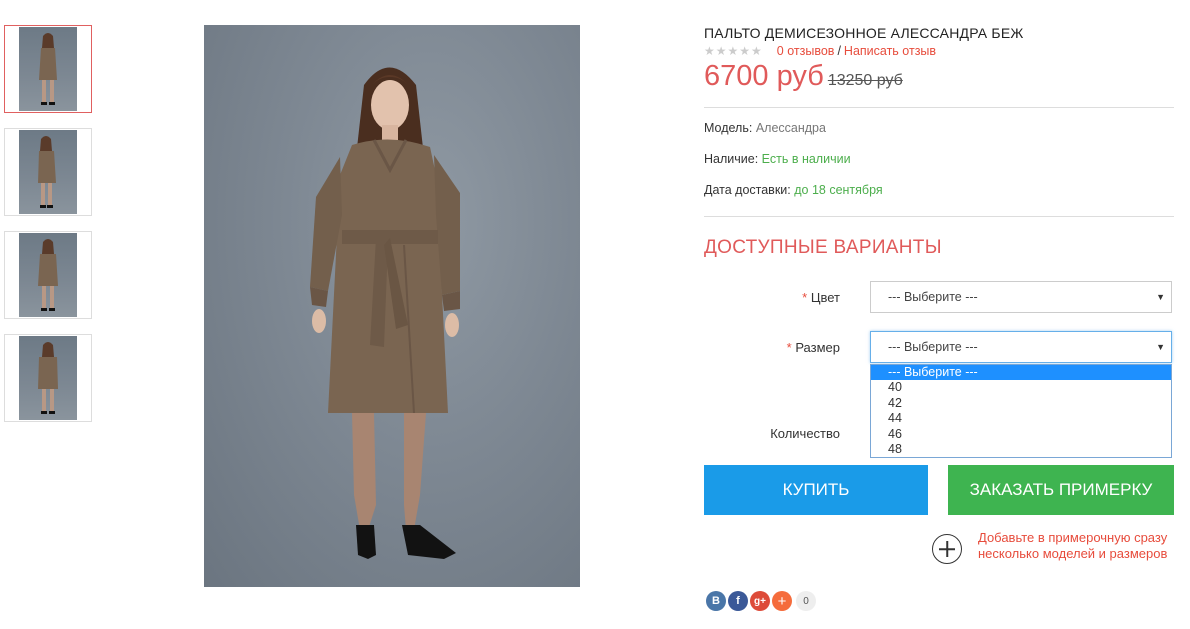 Image resolution: width=1190 pixels, height=629 pixels. I want to click on google-plus-share-icon: g+, so click(760, 601).